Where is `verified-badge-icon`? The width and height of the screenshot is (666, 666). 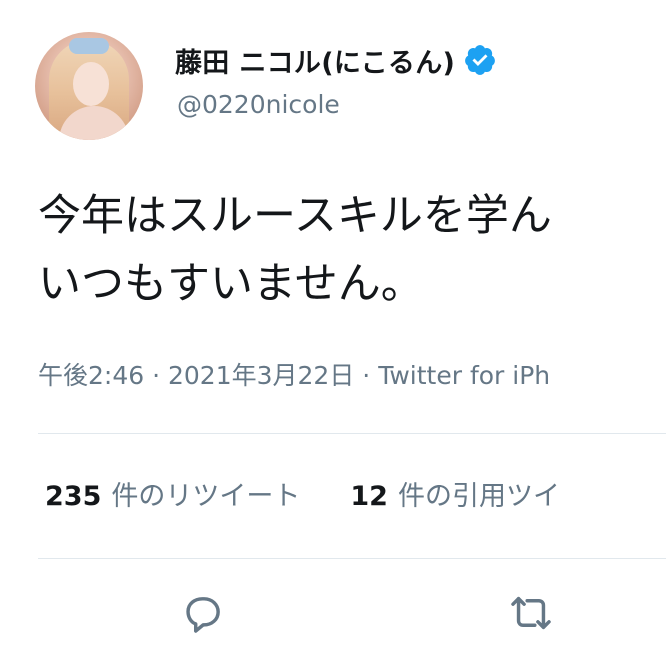 verified-badge-icon is located at coordinates (480, 60).